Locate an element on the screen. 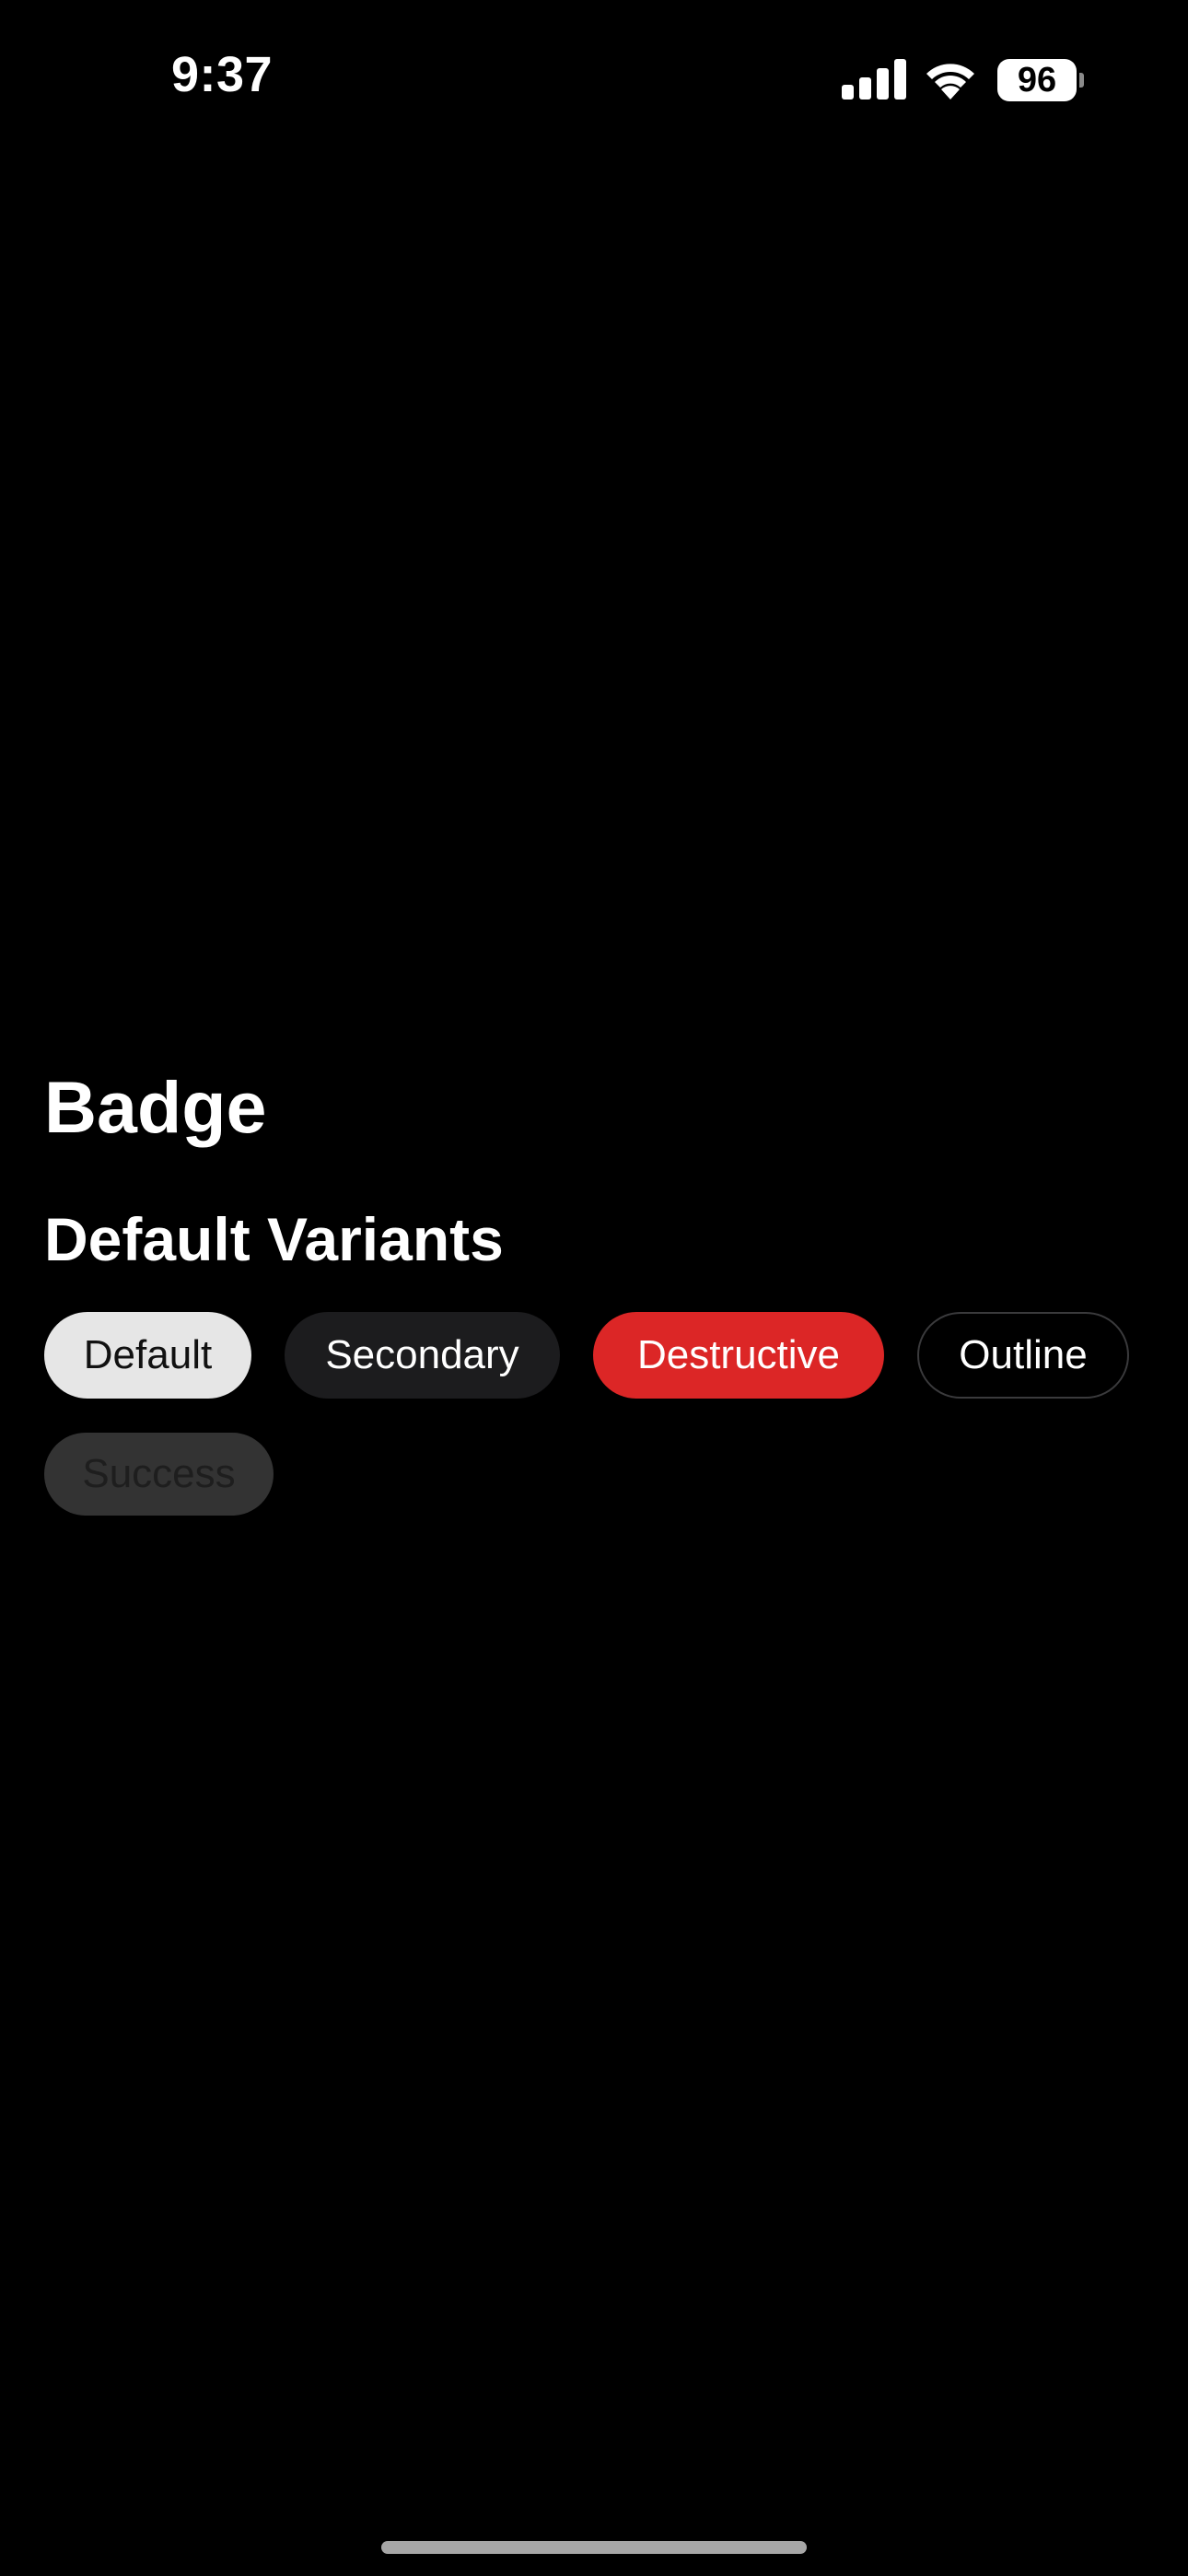  wifi-icon is located at coordinates (950, 82).